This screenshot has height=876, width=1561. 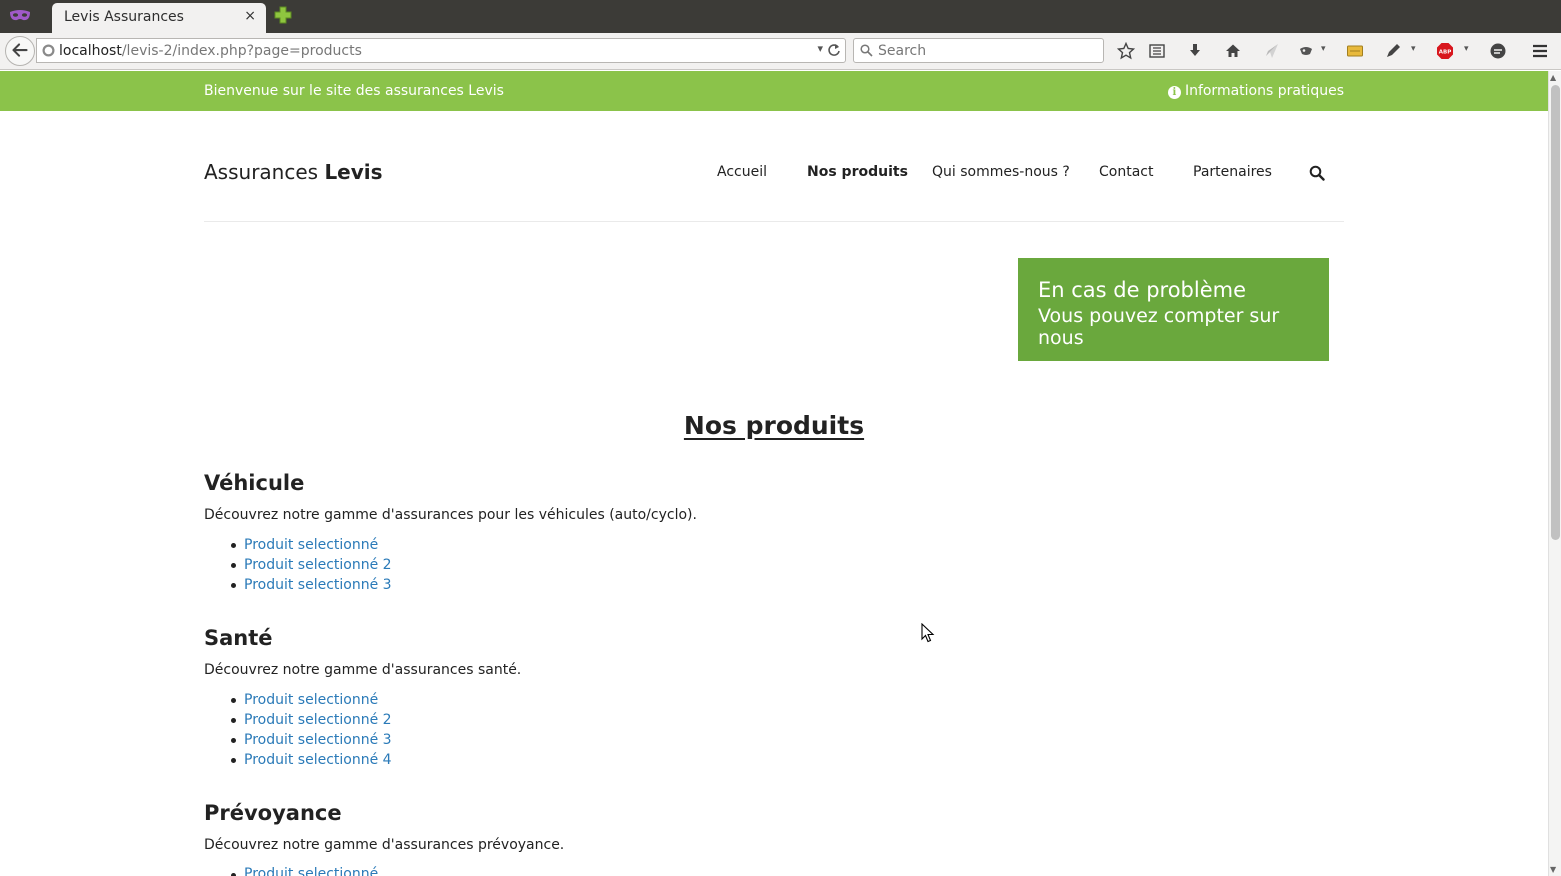 What do you see at coordinates (1498, 51) in the screenshot?
I see `chat-icon` at bounding box center [1498, 51].